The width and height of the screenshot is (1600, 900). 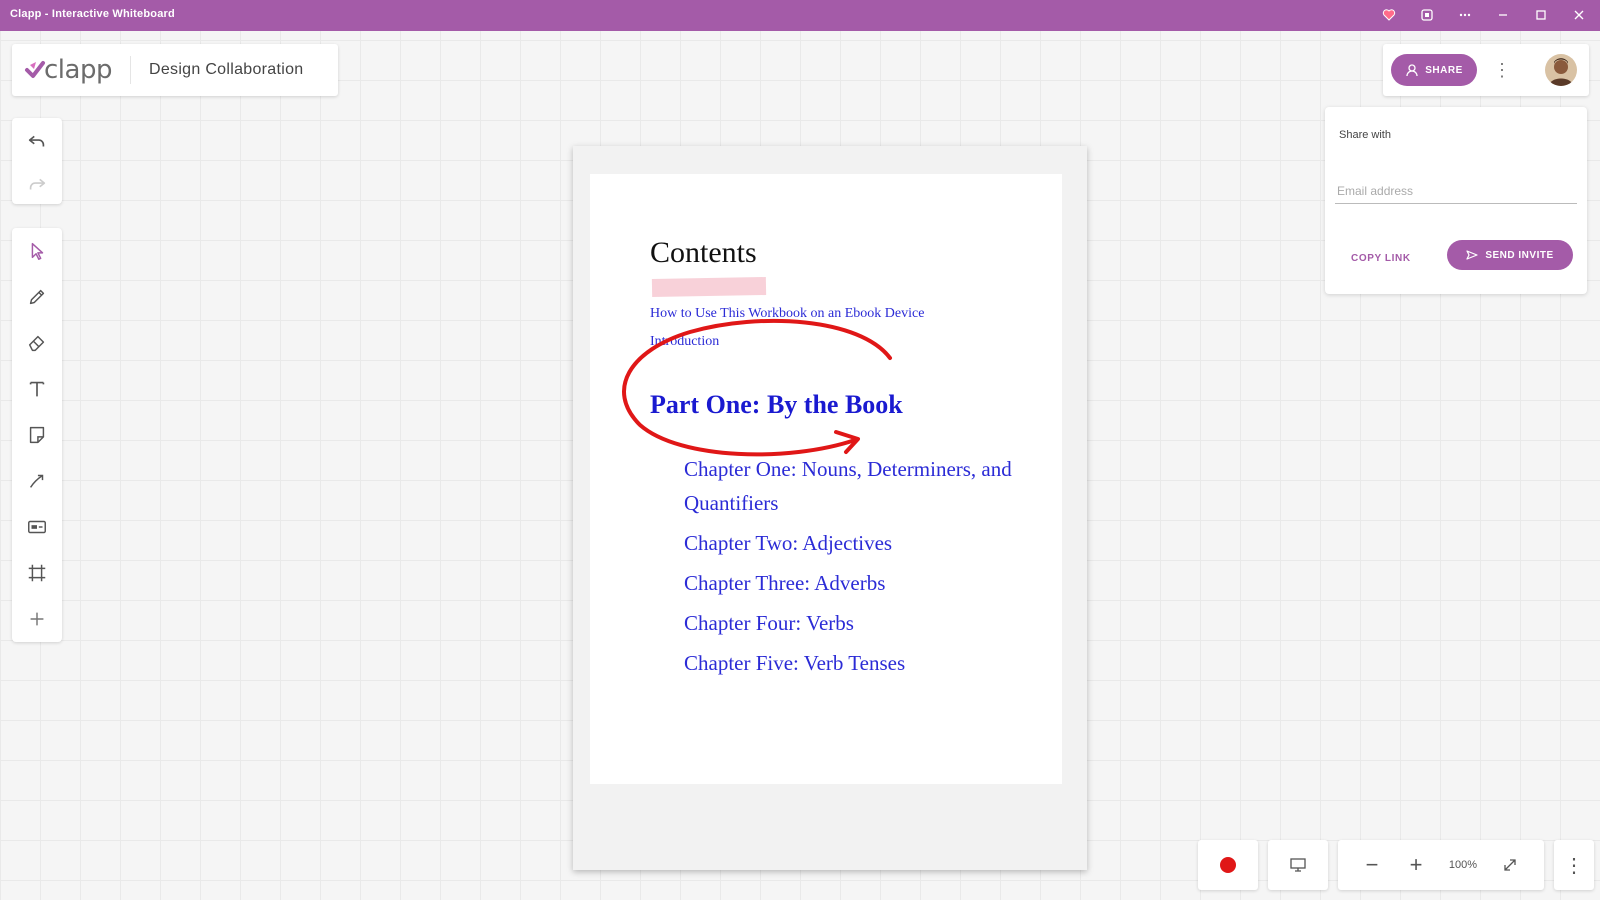 What do you see at coordinates (92, 14) in the screenshot?
I see `window-title: Clapp - Interactive Whiteboard` at bounding box center [92, 14].